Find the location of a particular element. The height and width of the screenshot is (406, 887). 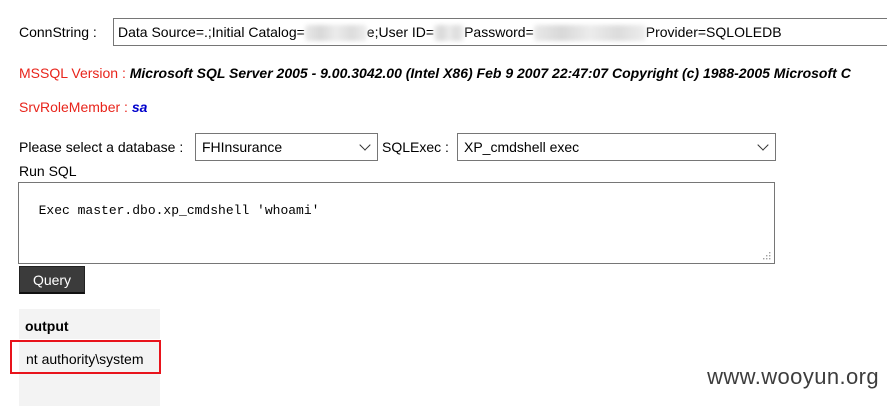

database-select: FHInsurance is located at coordinates (286, 147).